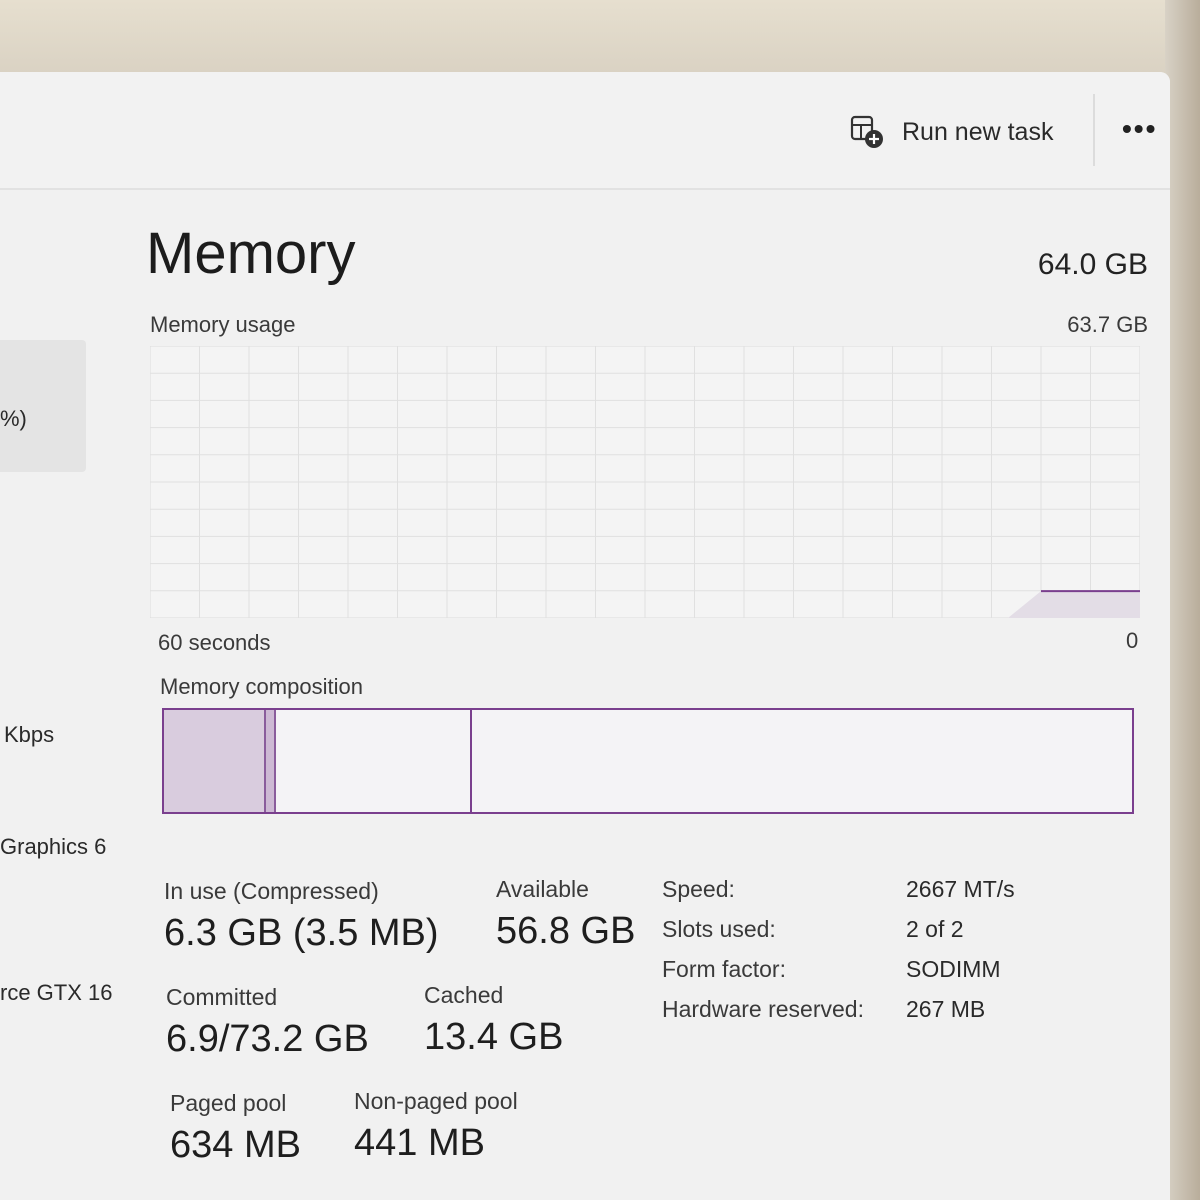  What do you see at coordinates (978, 131) in the screenshot?
I see `run-new-task-label: Run new task` at bounding box center [978, 131].